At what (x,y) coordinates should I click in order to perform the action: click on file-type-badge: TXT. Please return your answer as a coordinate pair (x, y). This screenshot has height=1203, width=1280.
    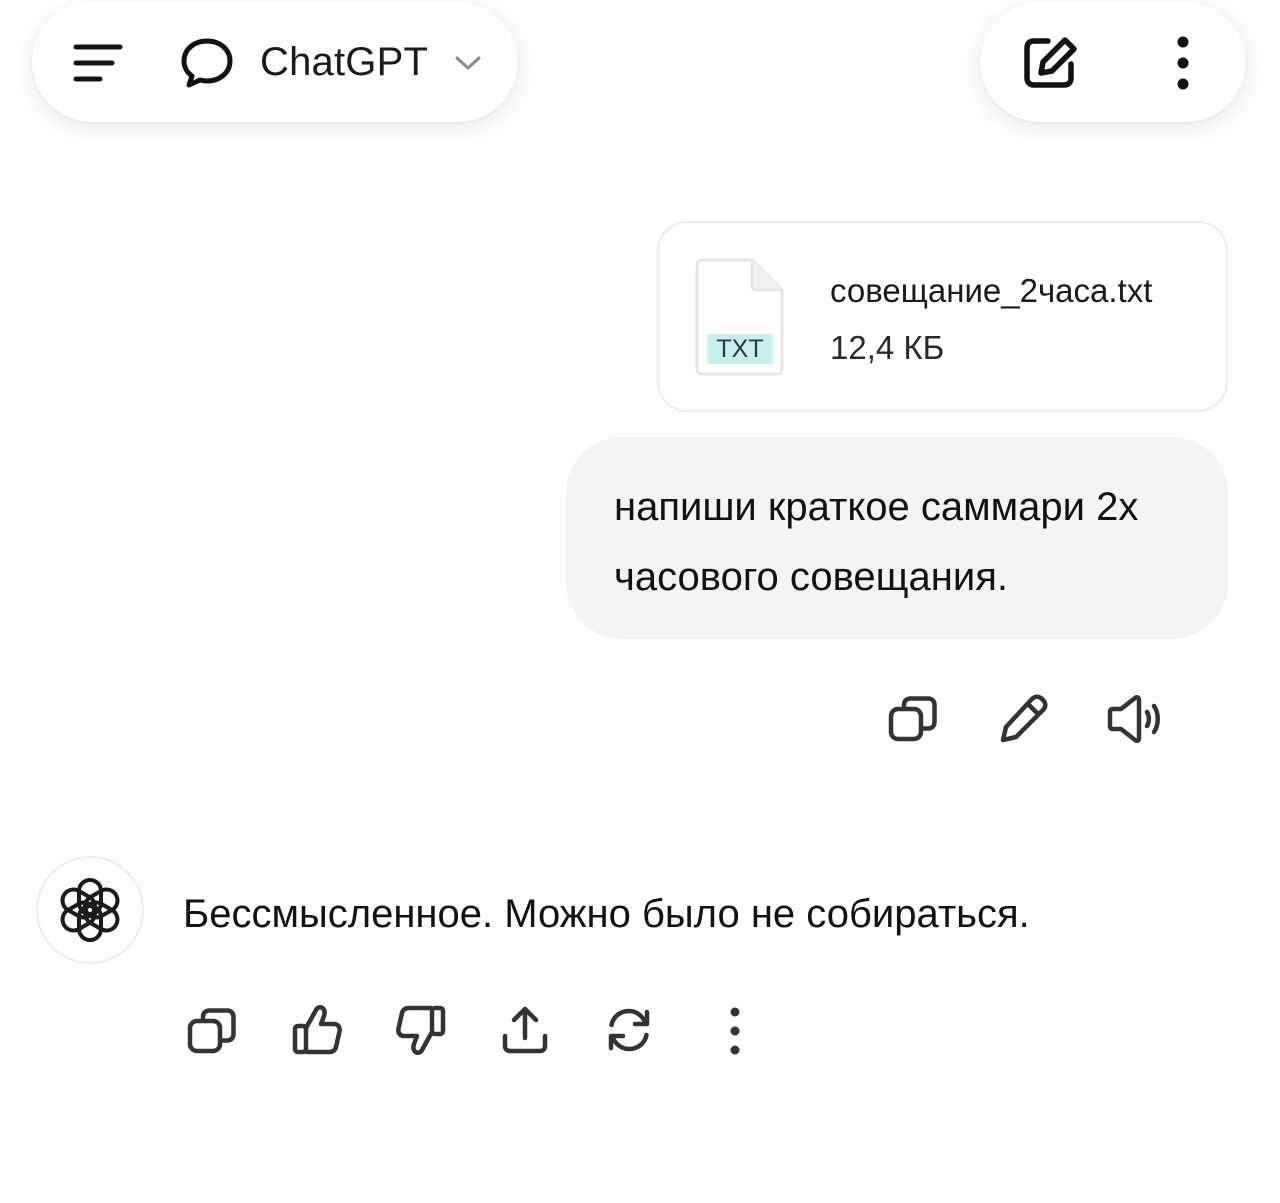
    Looking at the image, I should click on (740, 349).